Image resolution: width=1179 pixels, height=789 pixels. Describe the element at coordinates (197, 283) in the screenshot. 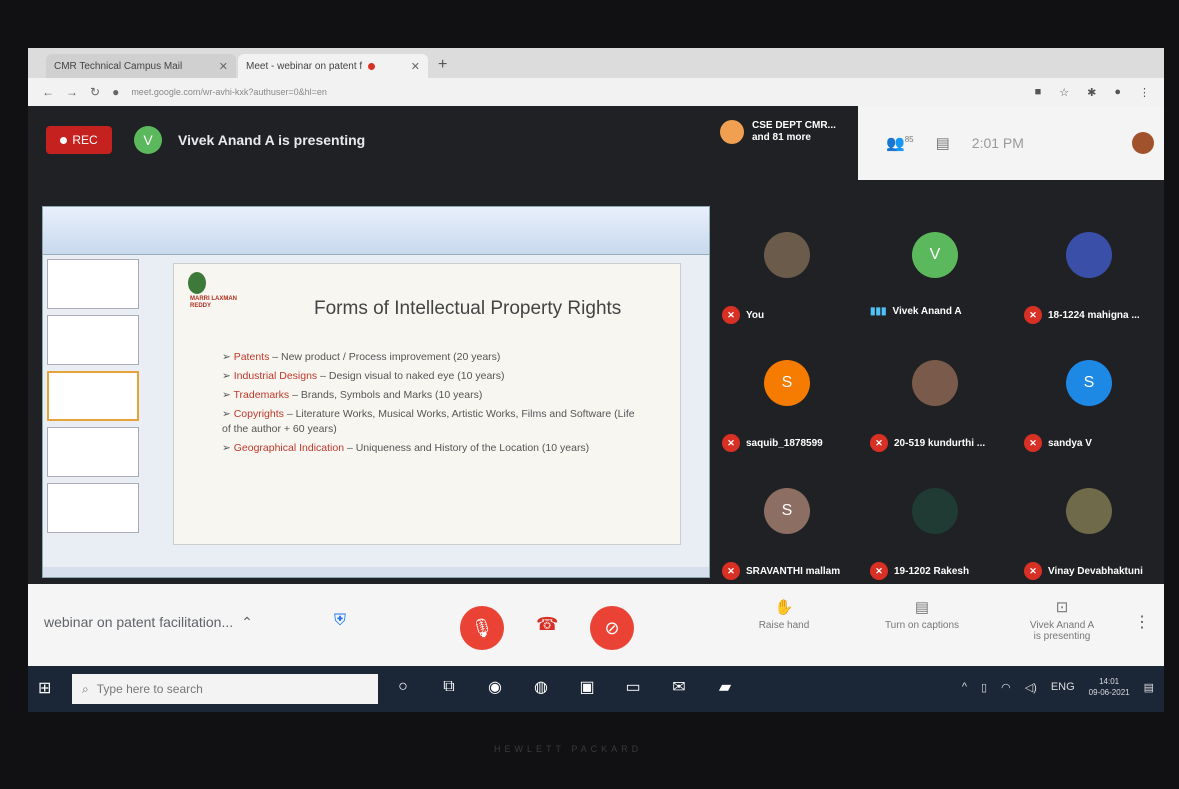

I see `logo-emblem` at that location.